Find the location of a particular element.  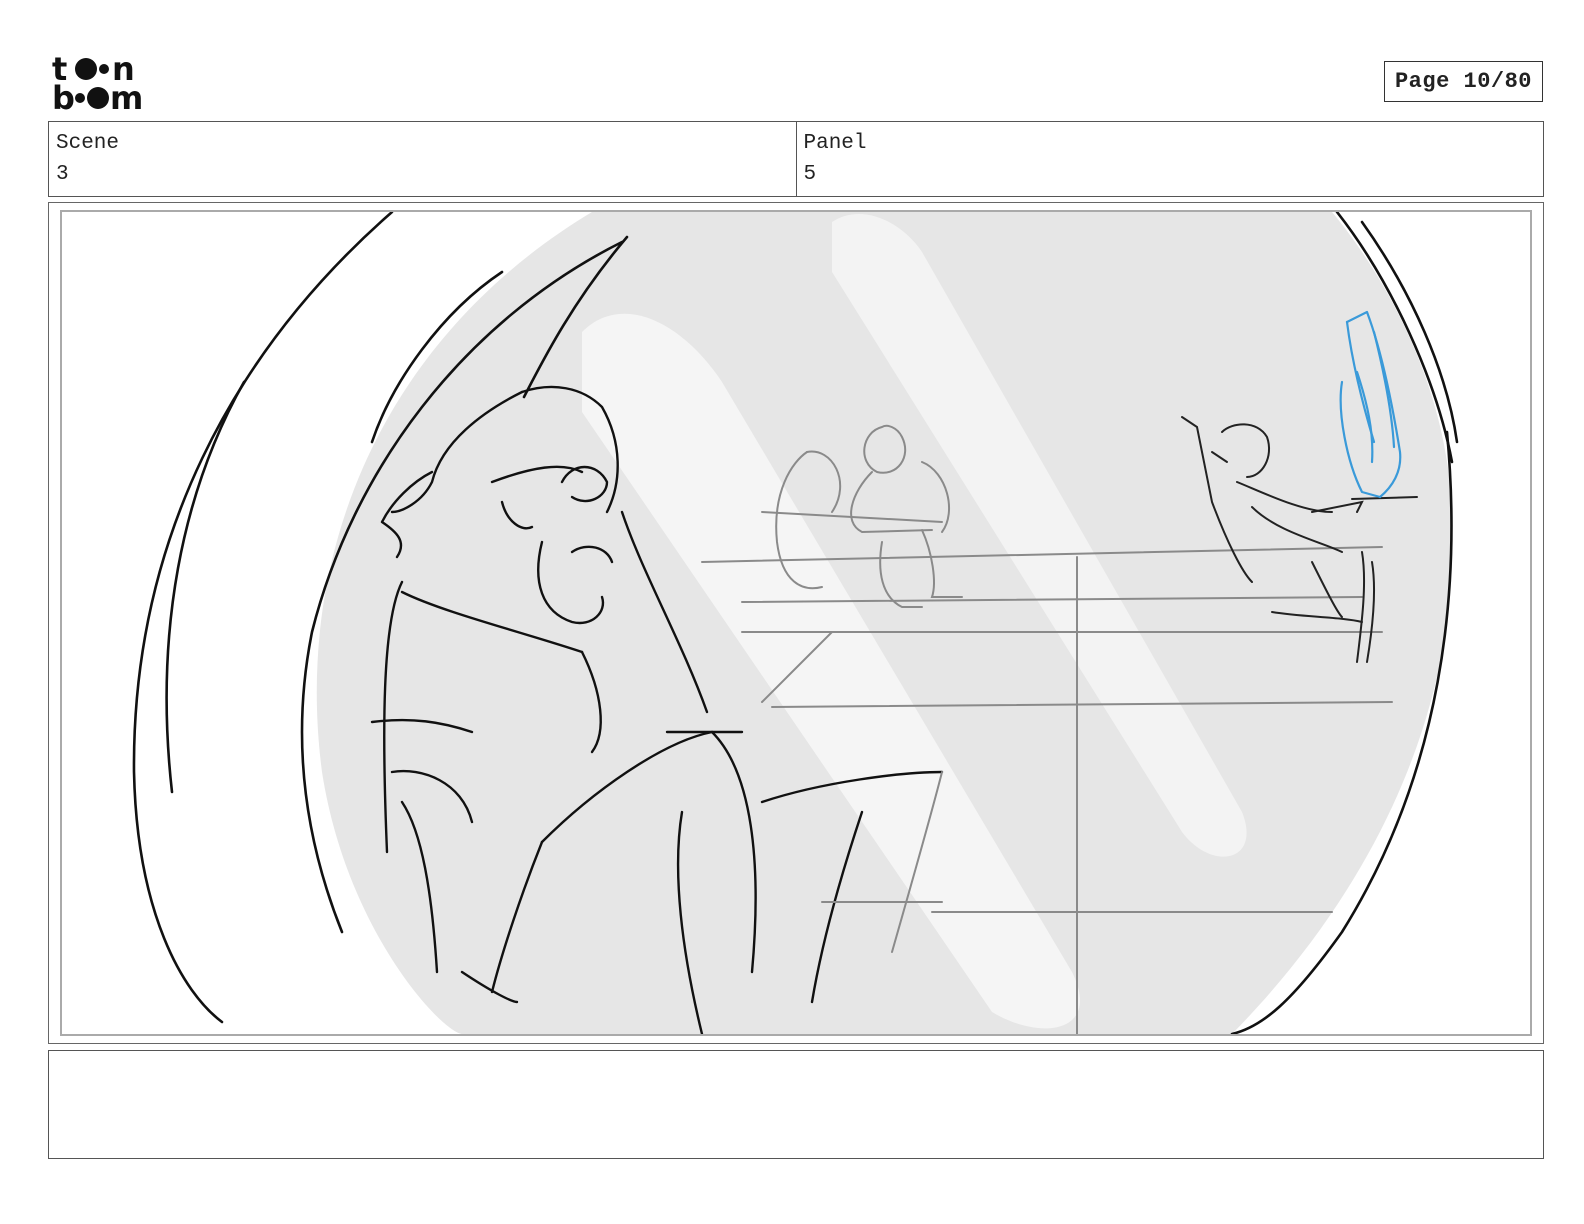

scene-label: Scene is located at coordinates (88, 143).